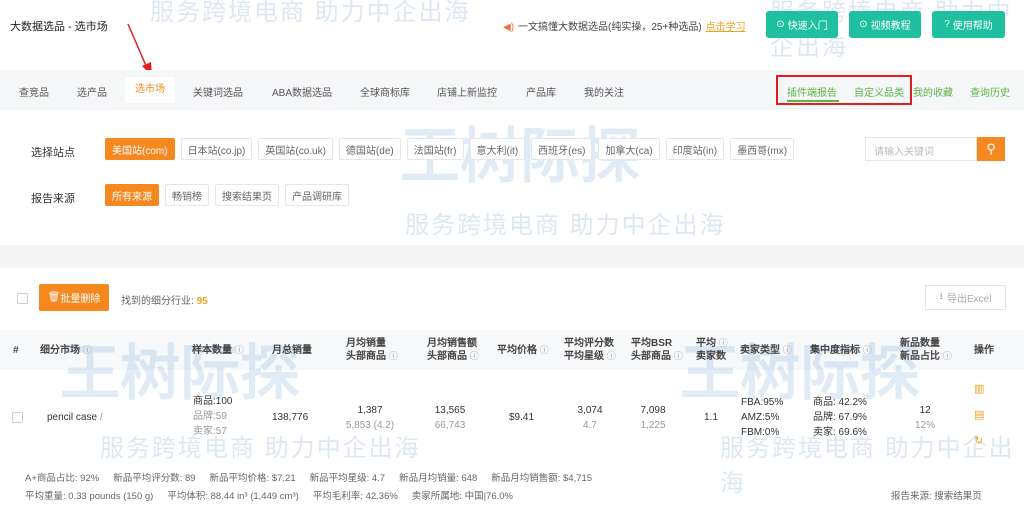 Image resolution: width=1024 pixels, height=509 pixels. I want to click on col-bsr: 平均BSR 头部商品 ⓘ, so click(657, 350).